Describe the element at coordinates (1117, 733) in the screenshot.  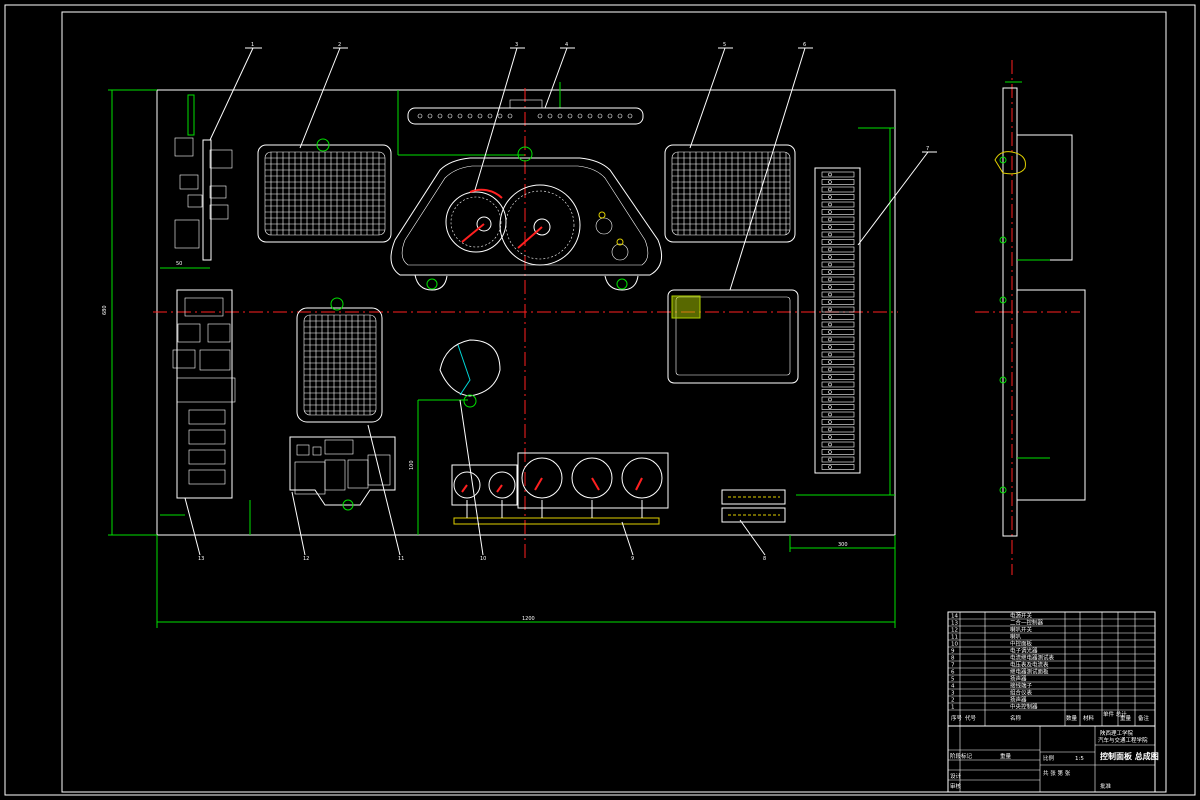
I see `school-line-1: 陕西理工学院` at that location.